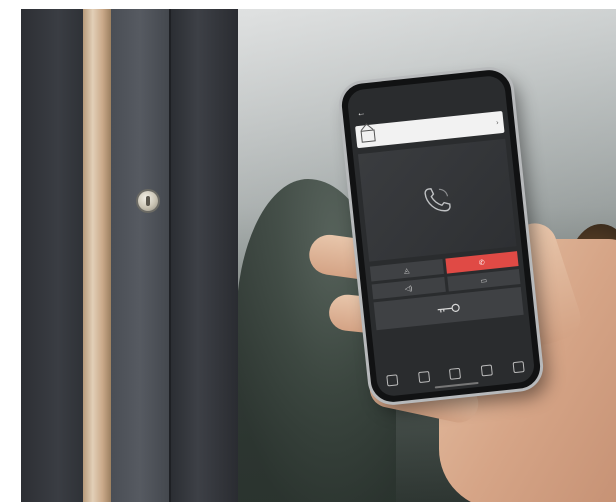 Image resolution: width=616 pixels, height=502 pixels. I want to click on call-video-area, so click(437, 200).